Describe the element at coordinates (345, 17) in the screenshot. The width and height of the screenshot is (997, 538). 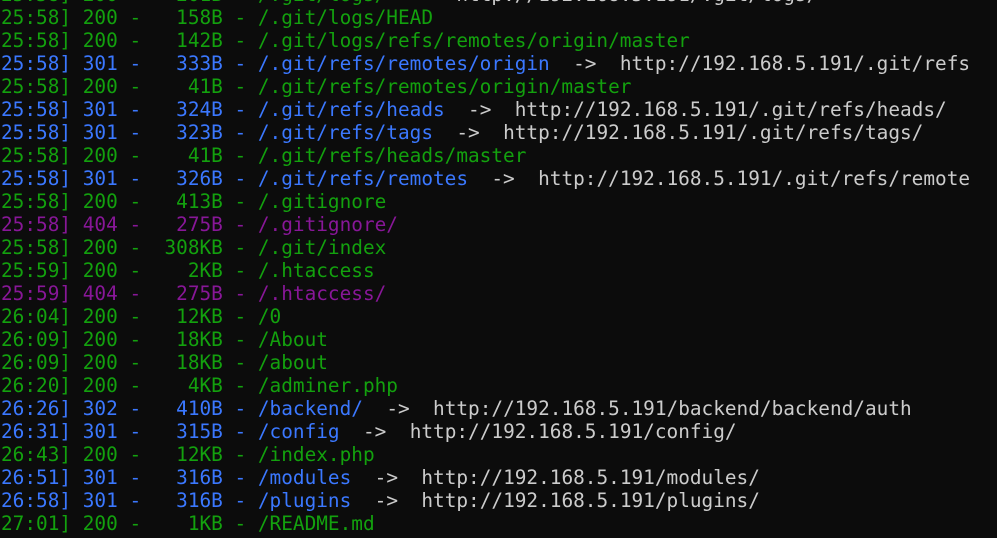
I see `request-path: /.git/logs/HEAD` at that location.